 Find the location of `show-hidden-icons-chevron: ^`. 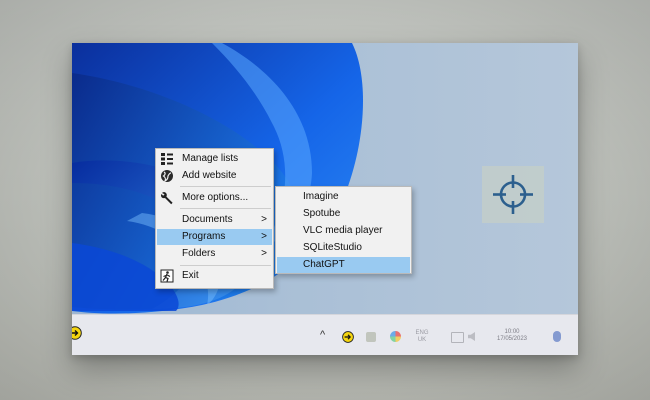

show-hidden-icons-chevron: ^ is located at coordinates (322, 335).